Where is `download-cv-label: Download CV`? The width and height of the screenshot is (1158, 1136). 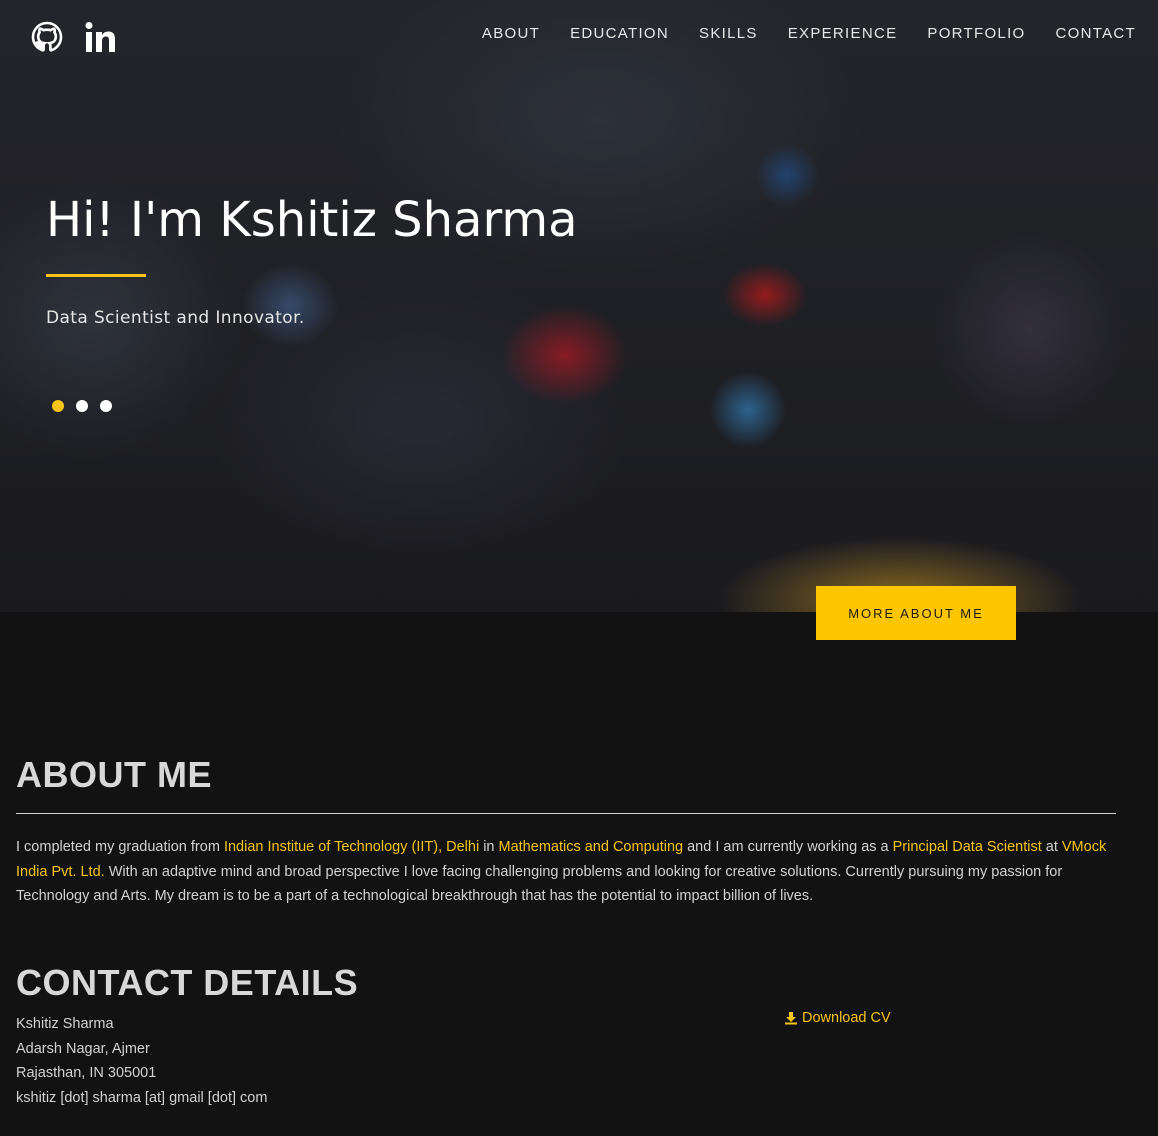
download-cv-label: Download CV is located at coordinates (846, 1018).